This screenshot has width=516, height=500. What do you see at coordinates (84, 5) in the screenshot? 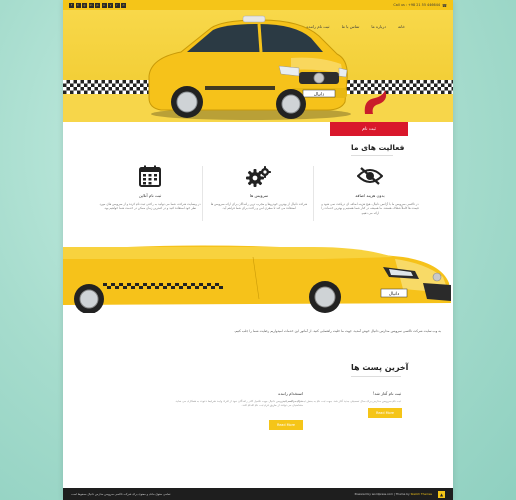
I see `google-plus-icon: g` at bounding box center [84, 5].